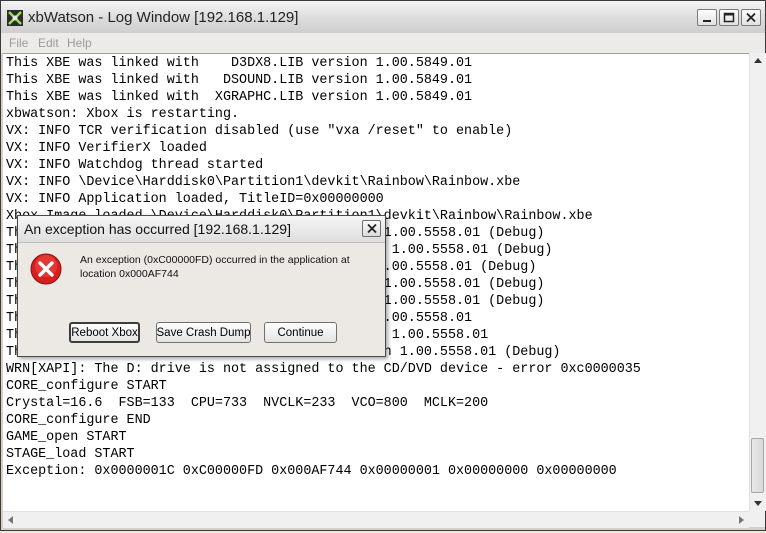 The image size is (766, 533). What do you see at coordinates (383, 43) in the screenshot?
I see `menu-bar: File Edit Help` at bounding box center [383, 43].